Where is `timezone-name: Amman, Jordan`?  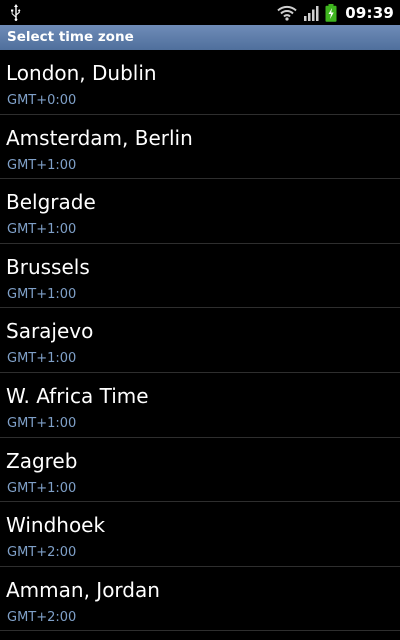 timezone-name: Amman, Jordan is located at coordinates (83, 589).